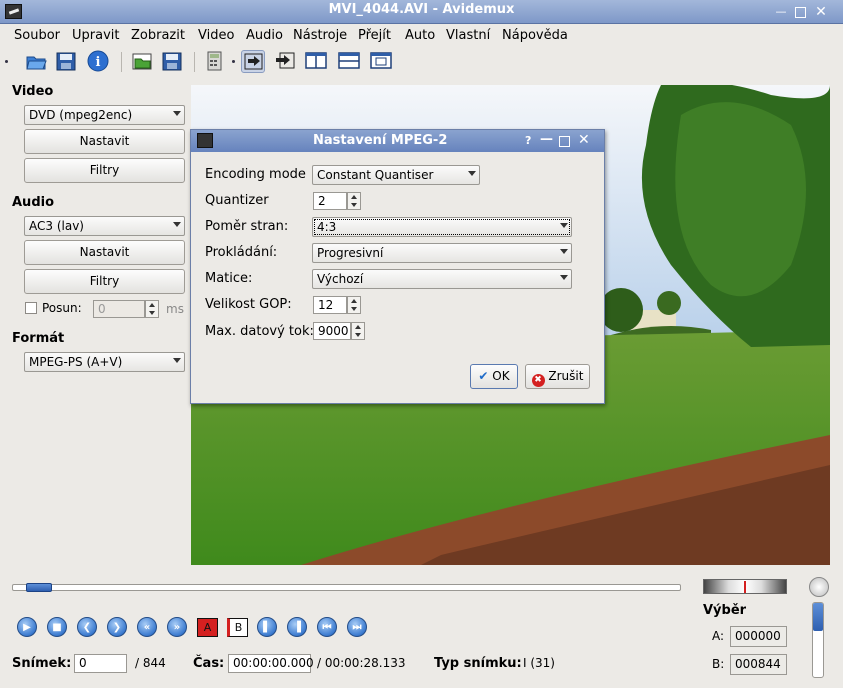 The height and width of the screenshot is (688, 843). Describe the element at coordinates (100, 663) in the screenshot. I see `frame-field: 0` at that location.